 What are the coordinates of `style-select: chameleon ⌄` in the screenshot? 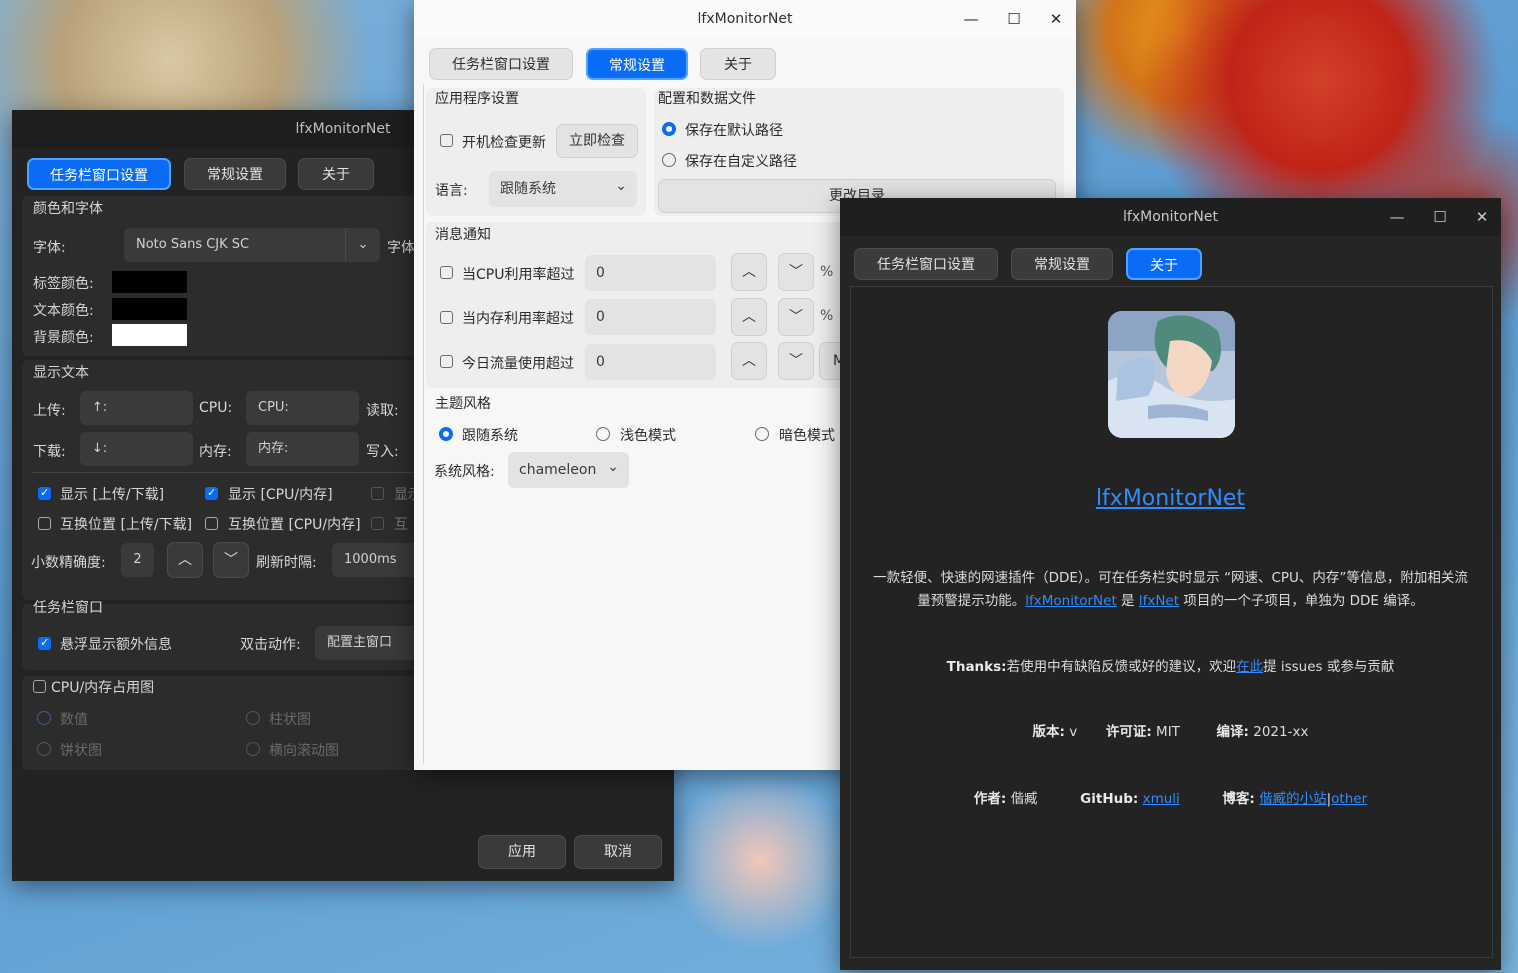 It's located at (568, 470).